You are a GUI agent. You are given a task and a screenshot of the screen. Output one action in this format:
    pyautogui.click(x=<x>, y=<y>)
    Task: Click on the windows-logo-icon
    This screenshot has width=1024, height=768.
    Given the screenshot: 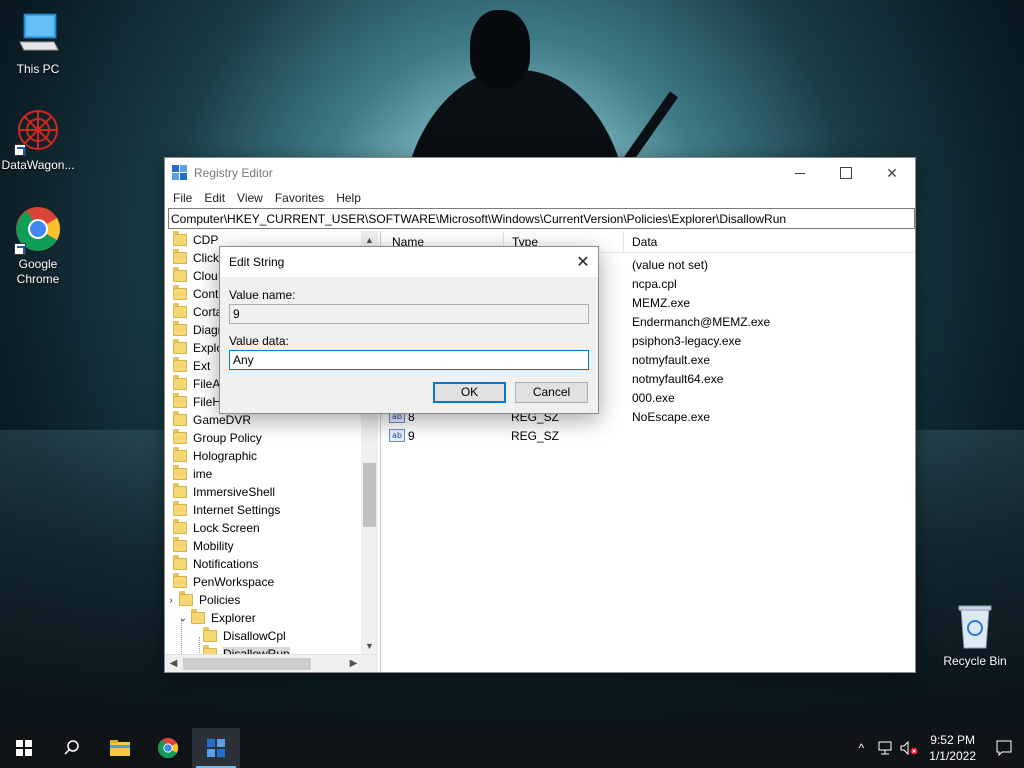 What is the action you would take?
    pyautogui.click(x=24, y=748)
    